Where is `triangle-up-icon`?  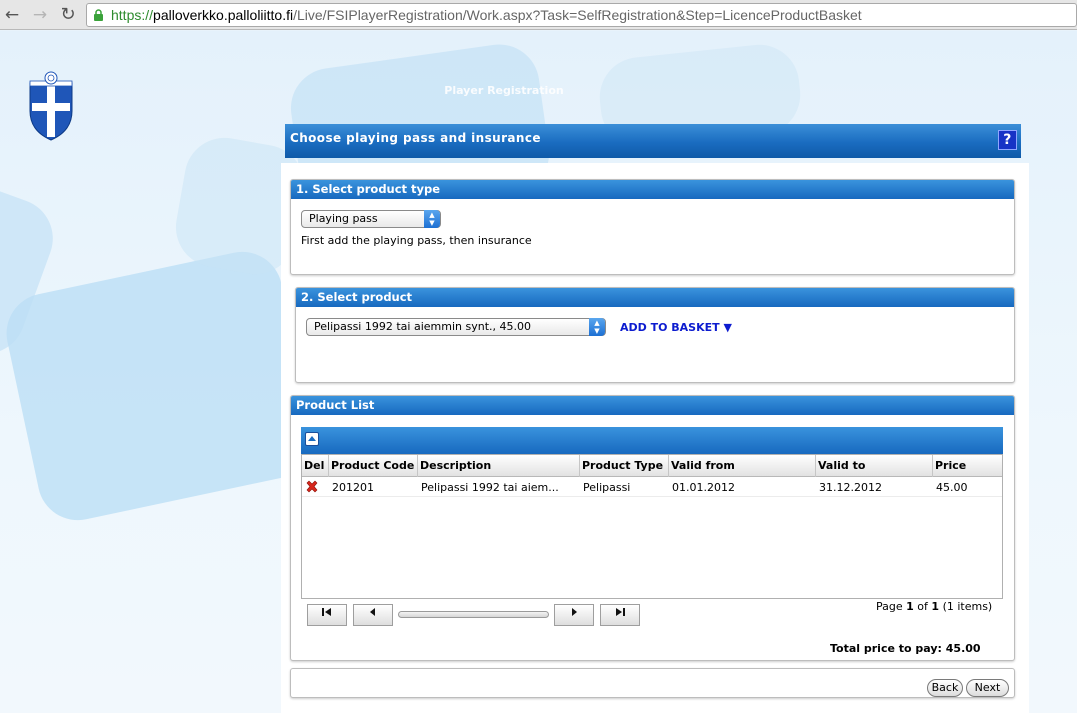 triangle-up-icon is located at coordinates (312, 438).